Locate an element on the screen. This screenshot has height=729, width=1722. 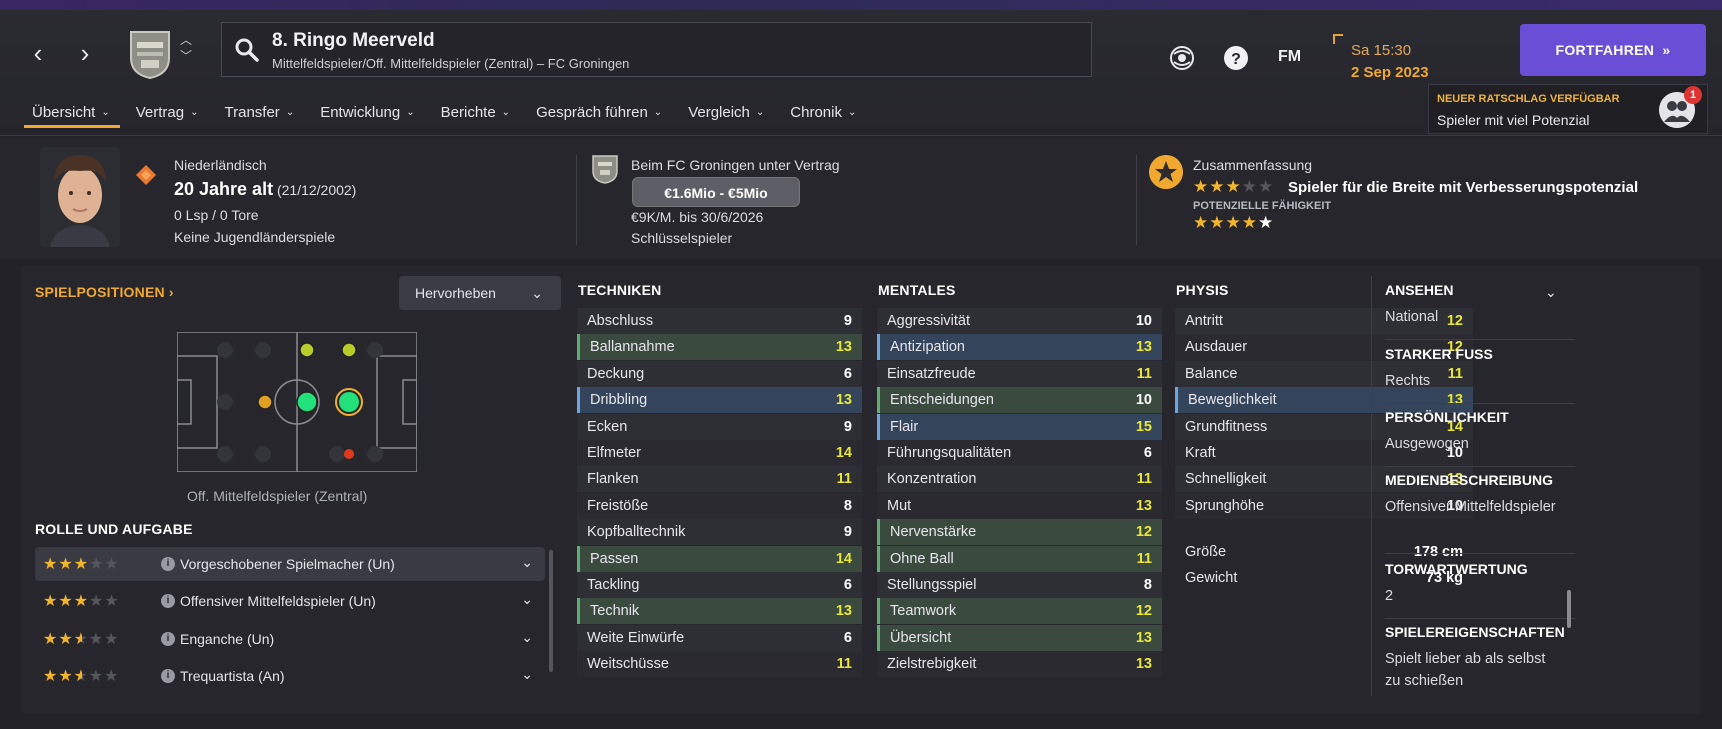
reputation-value: National is located at coordinates (1412, 317).